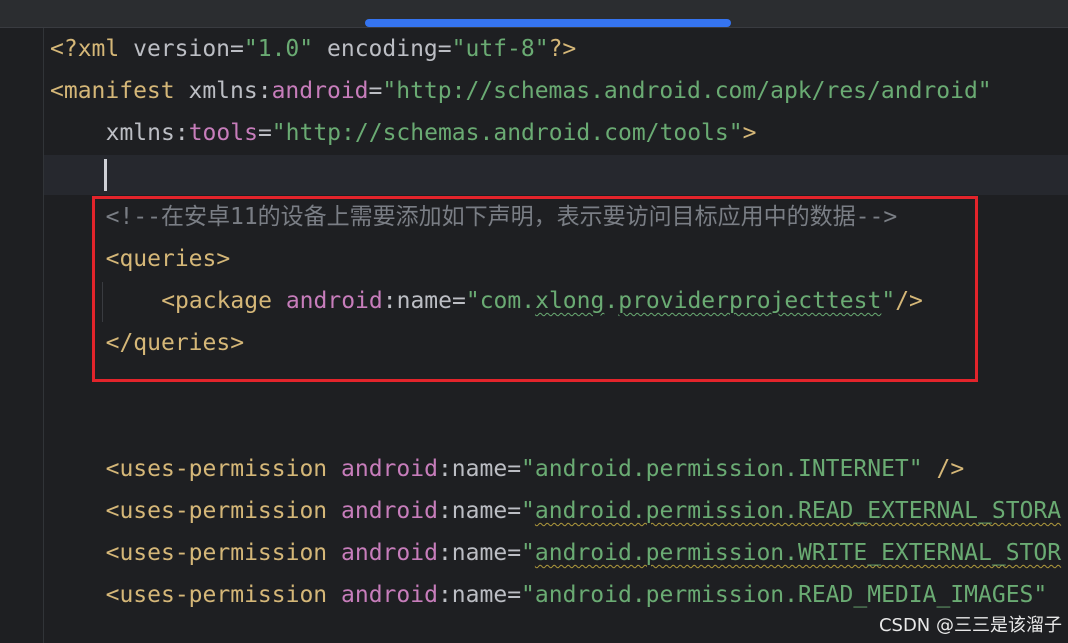  What do you see at coordinates (798, 553) in the screenshot?
I see `code-token: android.permission.WRITE_EXTERNAL_STOR` at bounding box center [798, 553].